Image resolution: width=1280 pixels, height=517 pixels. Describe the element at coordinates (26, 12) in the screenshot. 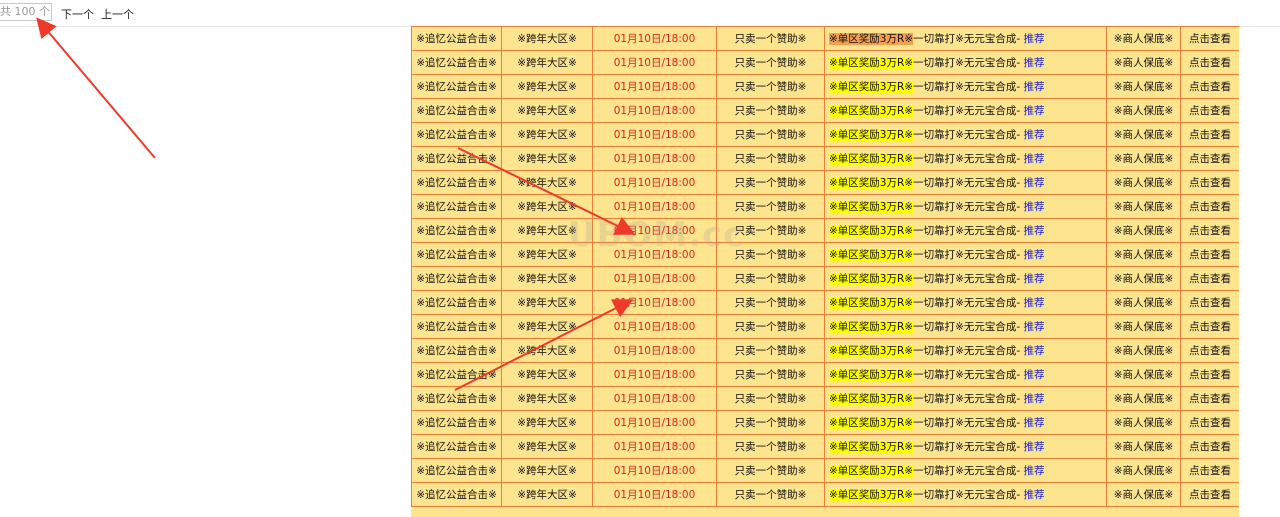

I see `match-count-field: 共 100 个` at that location.